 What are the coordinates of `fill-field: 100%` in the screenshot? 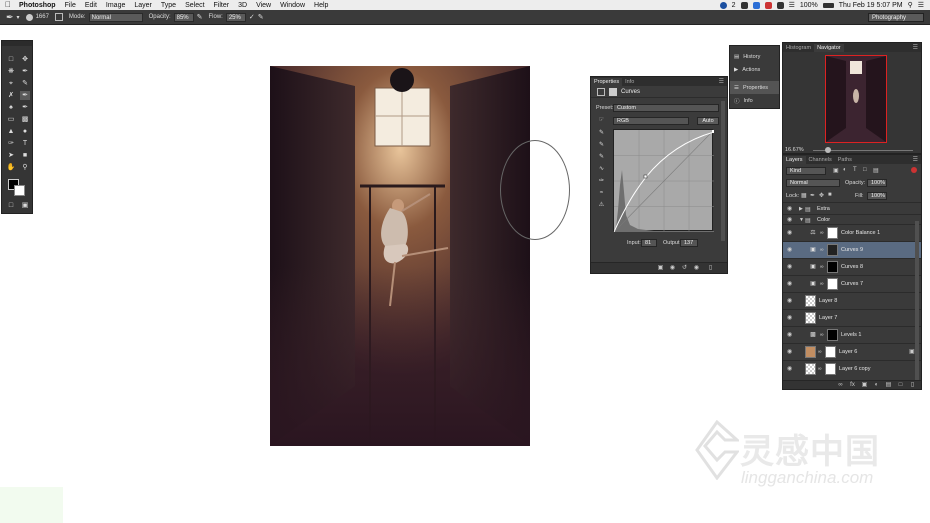 It's located at (877, 196).